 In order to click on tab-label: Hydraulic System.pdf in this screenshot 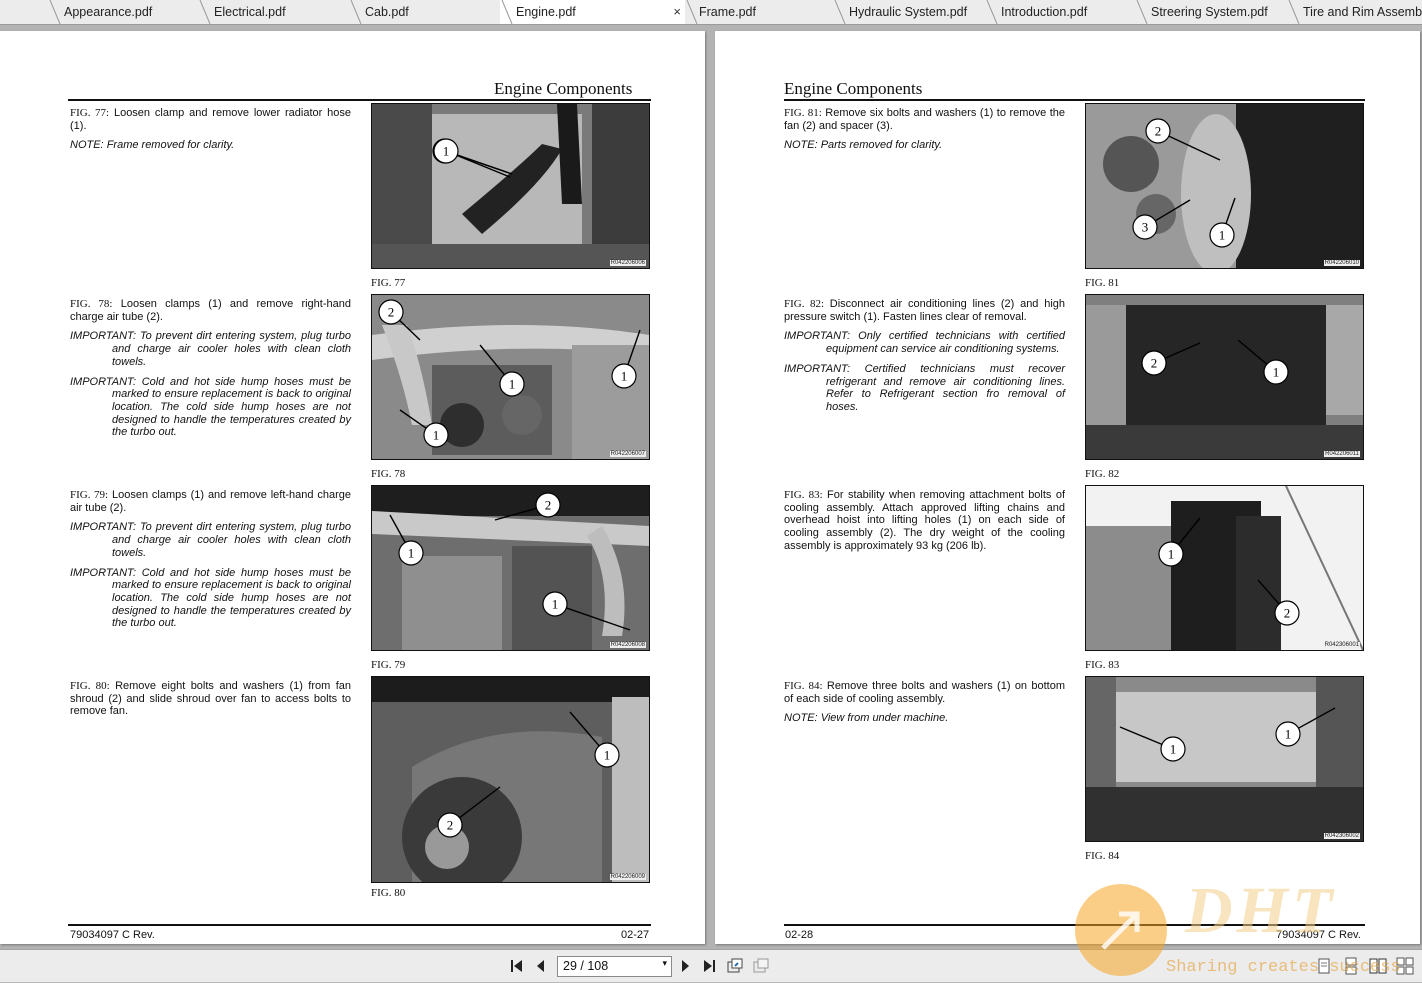, I will do `click(908, 12)`.